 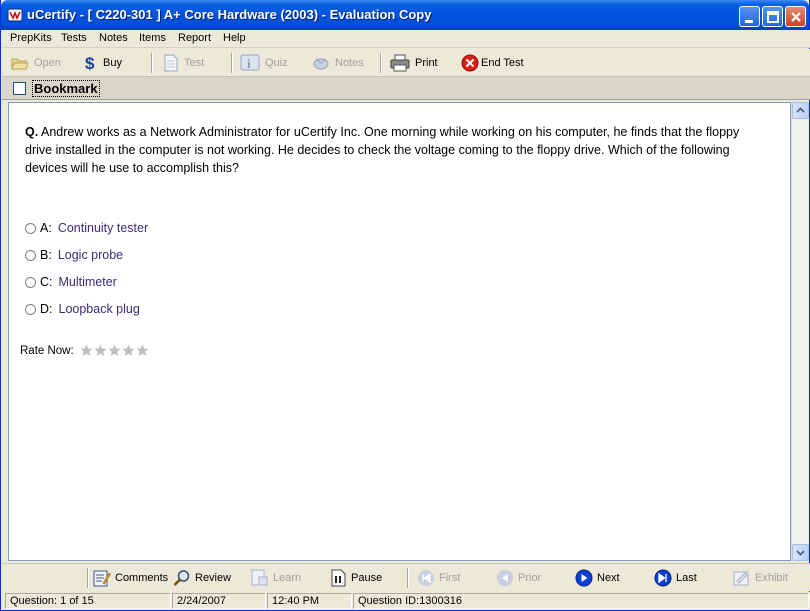 I want to click on rating-control: Rate Now:, so click(x=85, y=350).